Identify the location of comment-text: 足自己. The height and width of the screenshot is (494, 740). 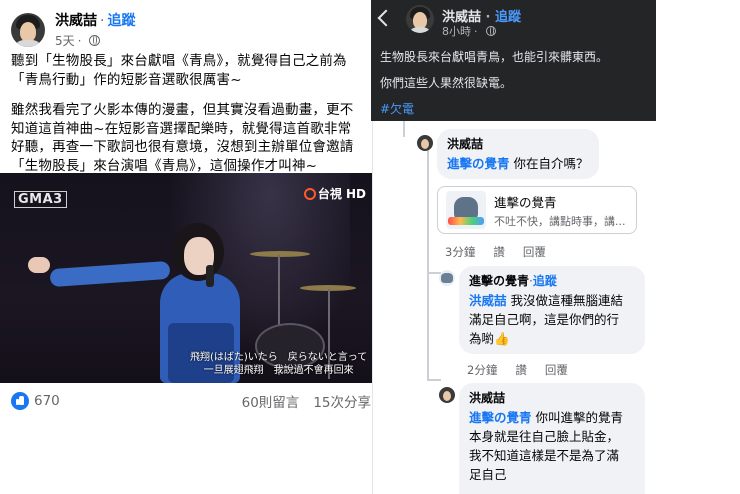
(488, 474).